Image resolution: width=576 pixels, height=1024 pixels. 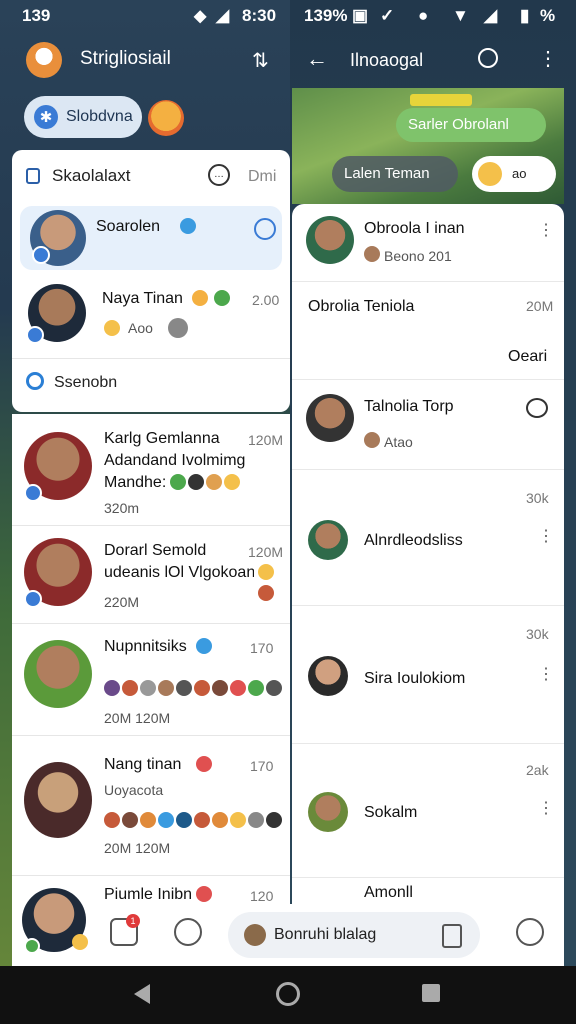 What do you see at coordinates (142, 994) in the screenshot?
I see `back-icon` at bounding box center [142, 994].